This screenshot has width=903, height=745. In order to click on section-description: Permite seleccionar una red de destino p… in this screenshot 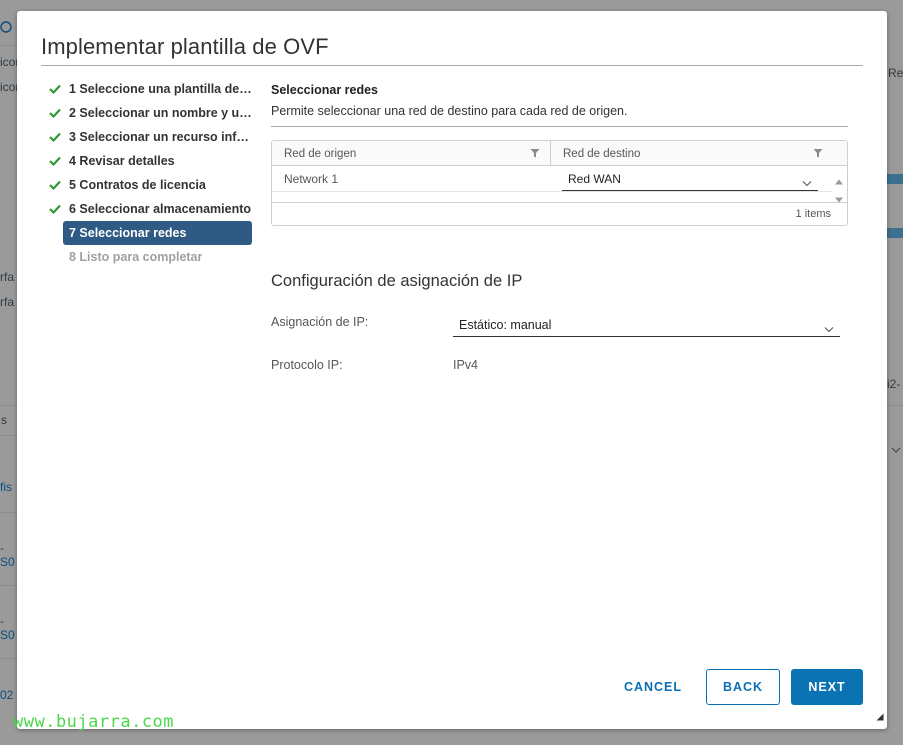, I will do `click(449, 111)`.